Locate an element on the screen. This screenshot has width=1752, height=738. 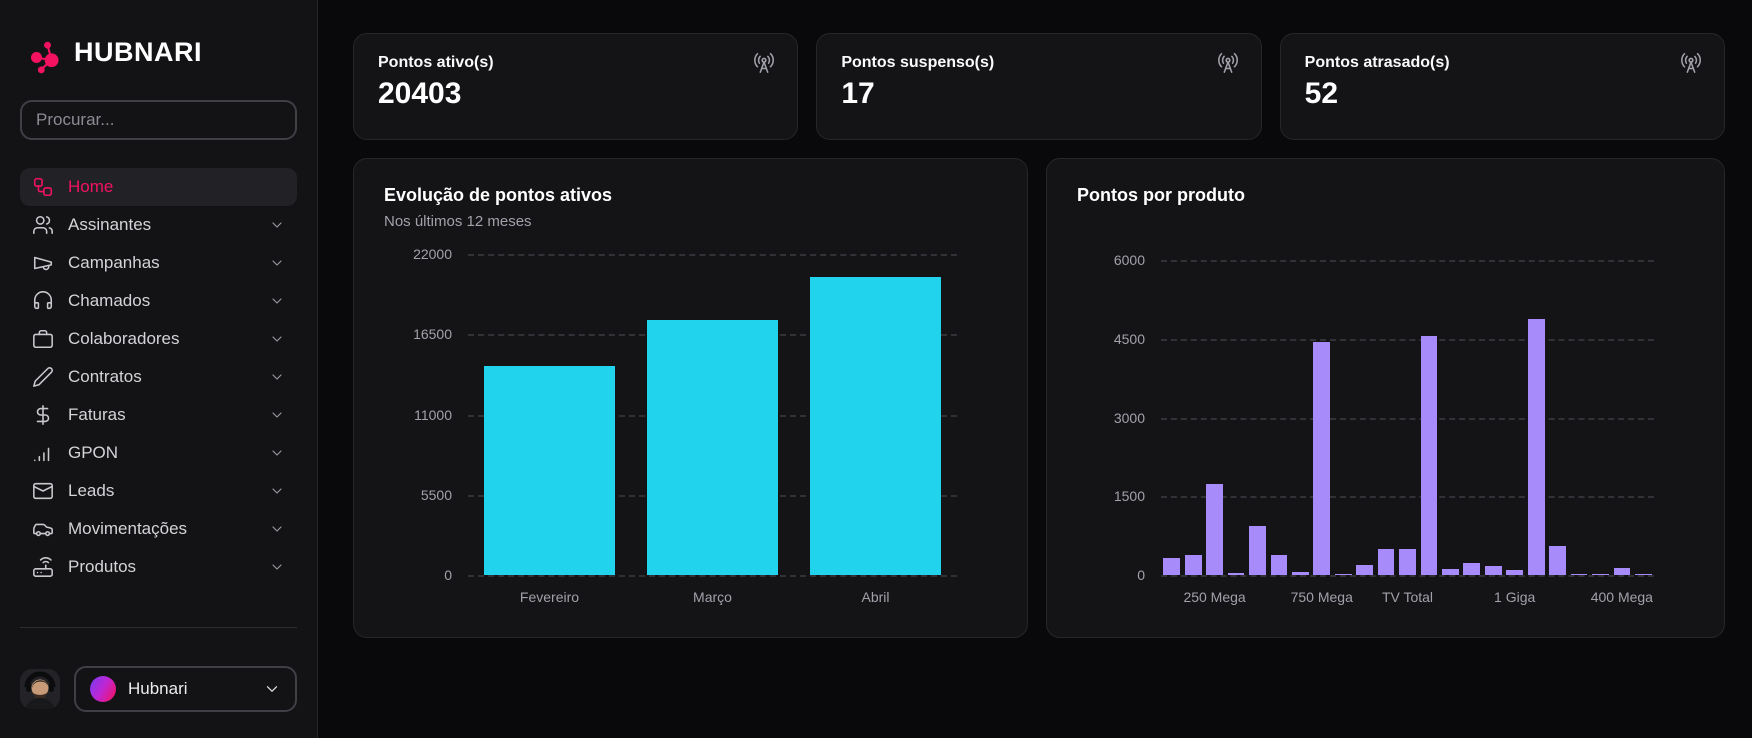
pencil-icon is located at coordinates (43, 377).